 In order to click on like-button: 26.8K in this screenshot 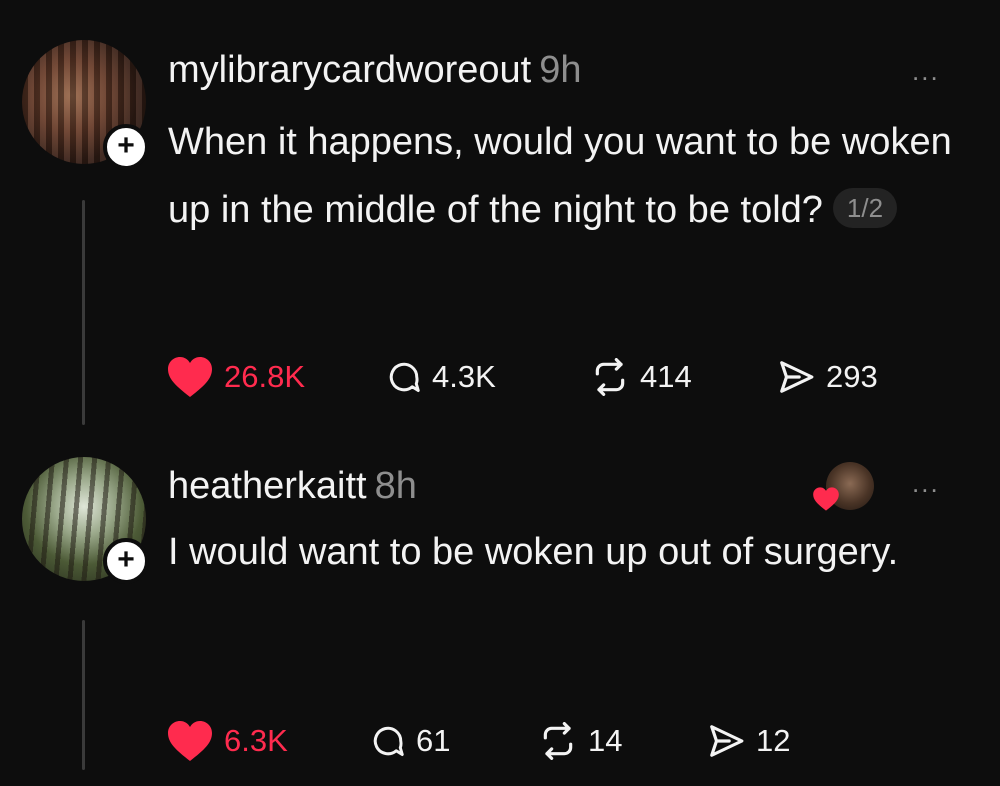, I will do `click(235, 377)`.